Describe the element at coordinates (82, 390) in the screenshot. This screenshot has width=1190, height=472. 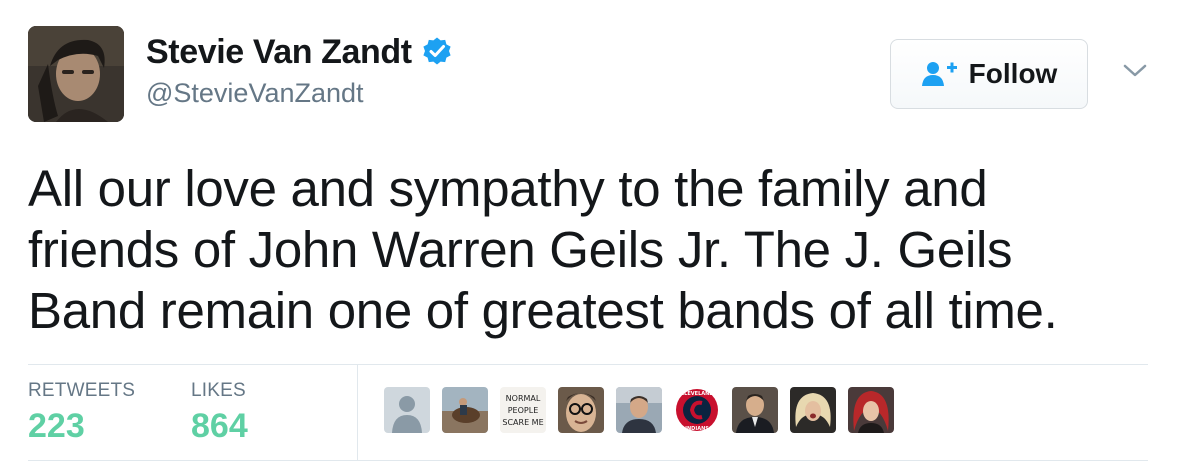
I see `retweets-label: RETWEETS` at that location.